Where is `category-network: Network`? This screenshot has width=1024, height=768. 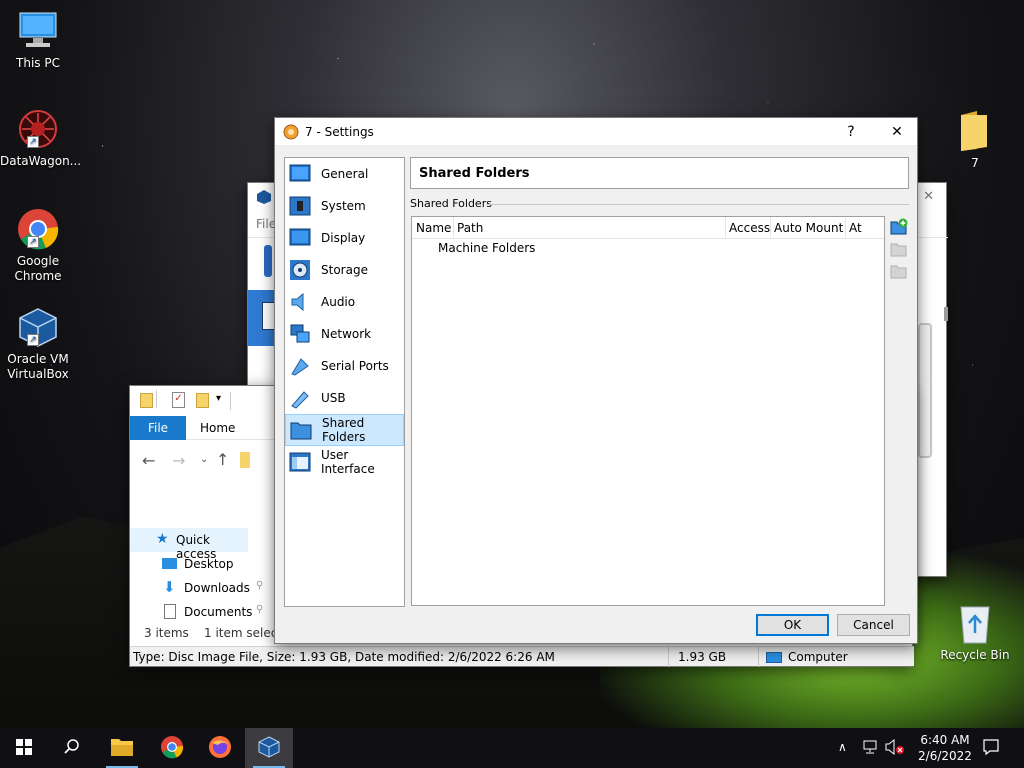 category-network: Network is located at coordinates (344, 334).